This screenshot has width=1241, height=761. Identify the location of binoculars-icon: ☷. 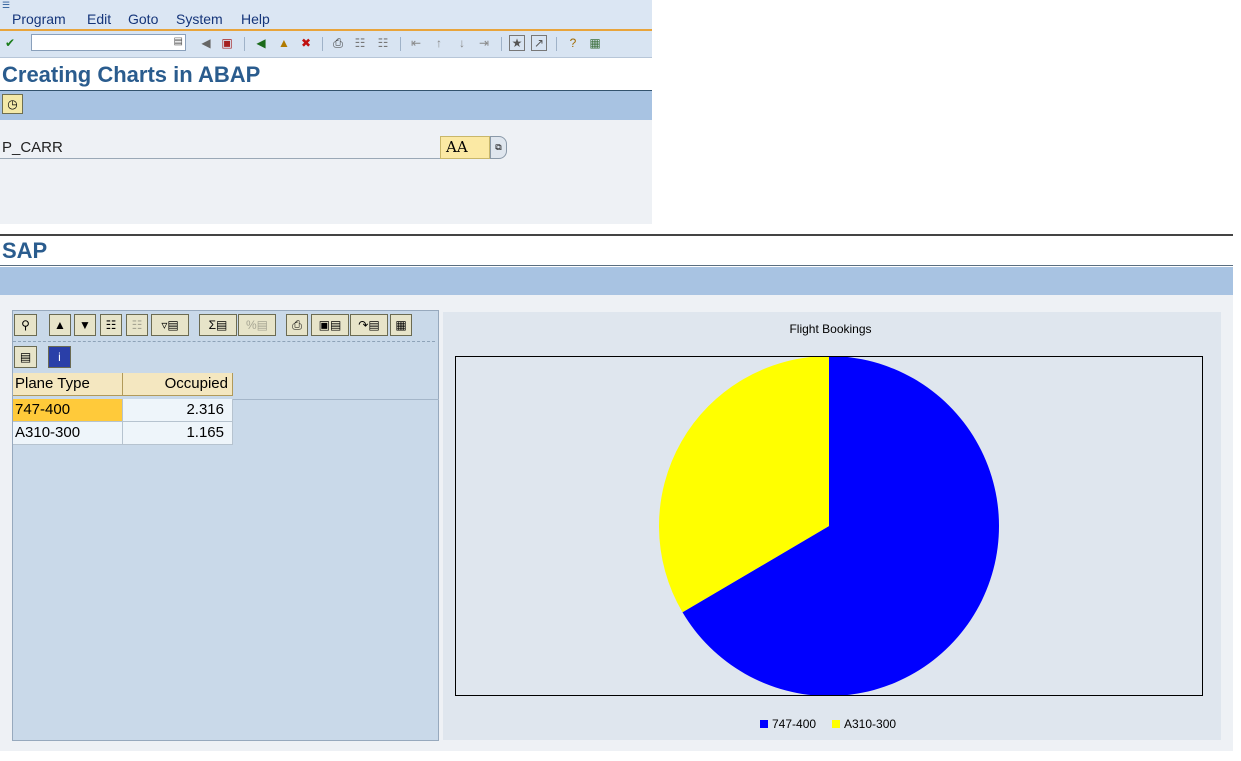
(111, 325).